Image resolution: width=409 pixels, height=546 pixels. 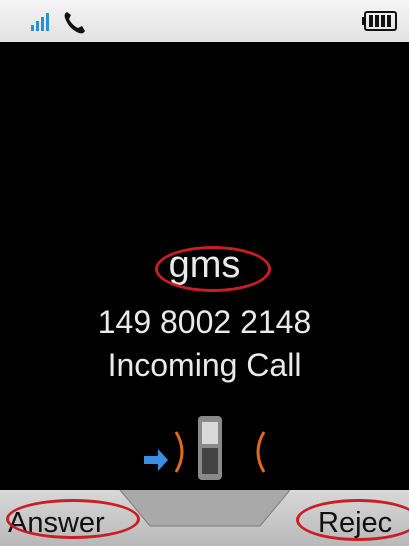 What do you see at coordinates (73, 519) in the screenshot?
I see `answer-highlight-ring` at bounding box center [73, 519].